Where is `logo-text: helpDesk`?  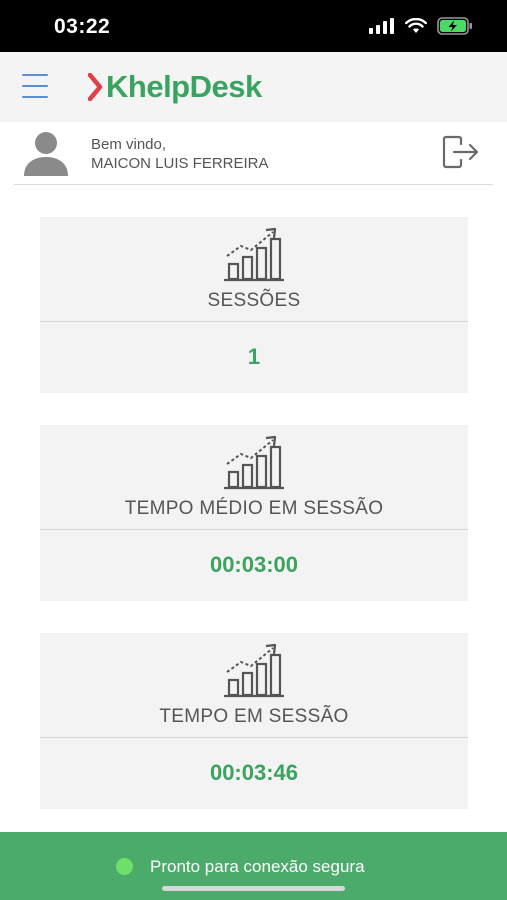 logo-text: helpDesk is located at coordinates (194, 86).